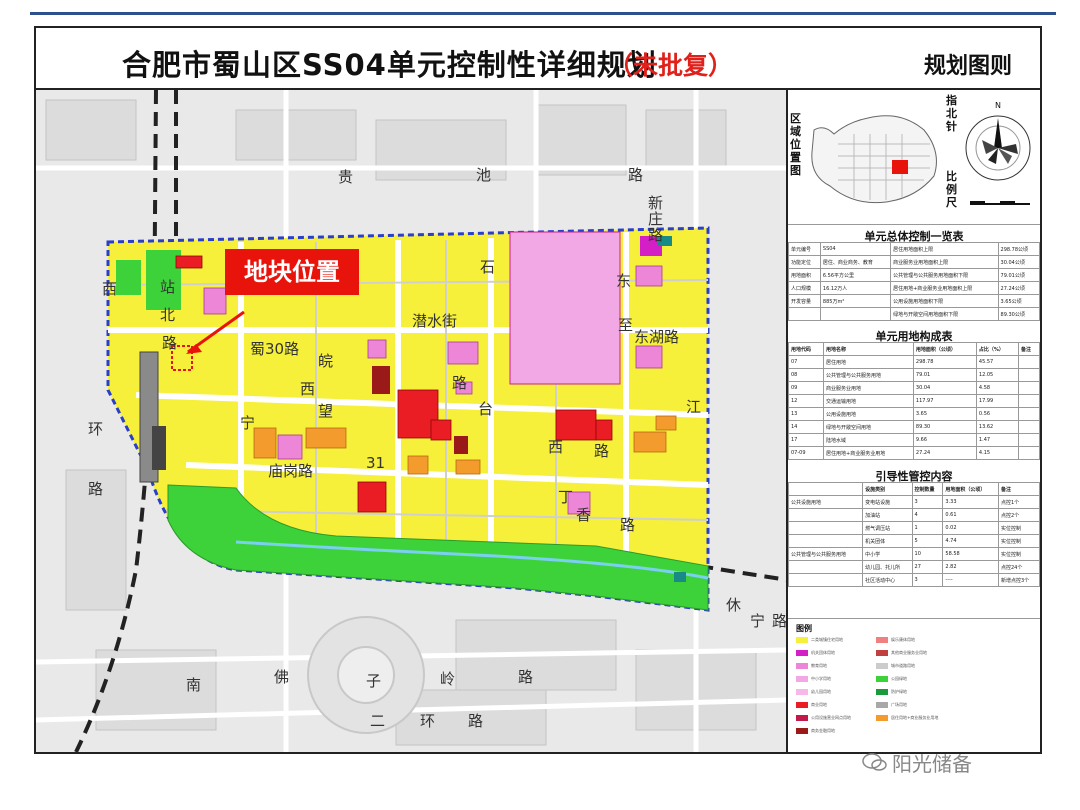 The image size is (1080, 810). I want to click on table-cell: 13.62, so click(997, 427).